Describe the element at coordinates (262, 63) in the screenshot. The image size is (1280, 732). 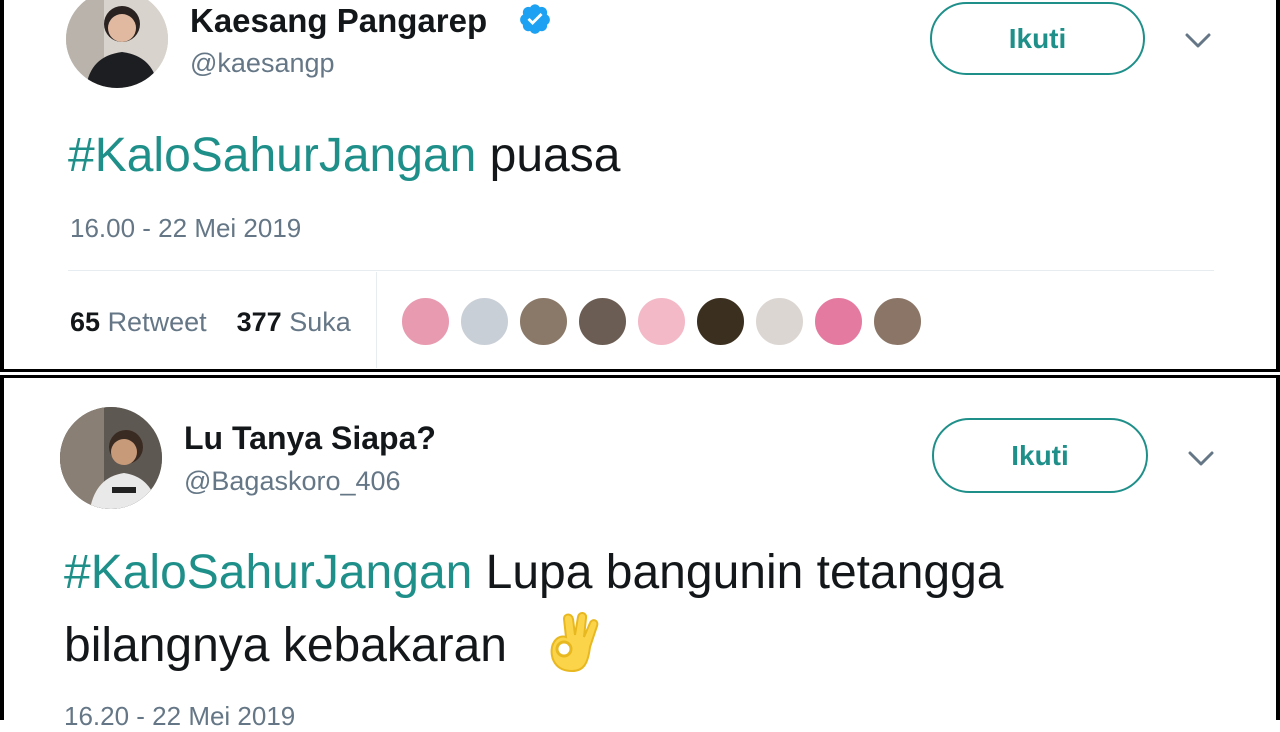
I see `author-handle: @kaesangp` at that location.